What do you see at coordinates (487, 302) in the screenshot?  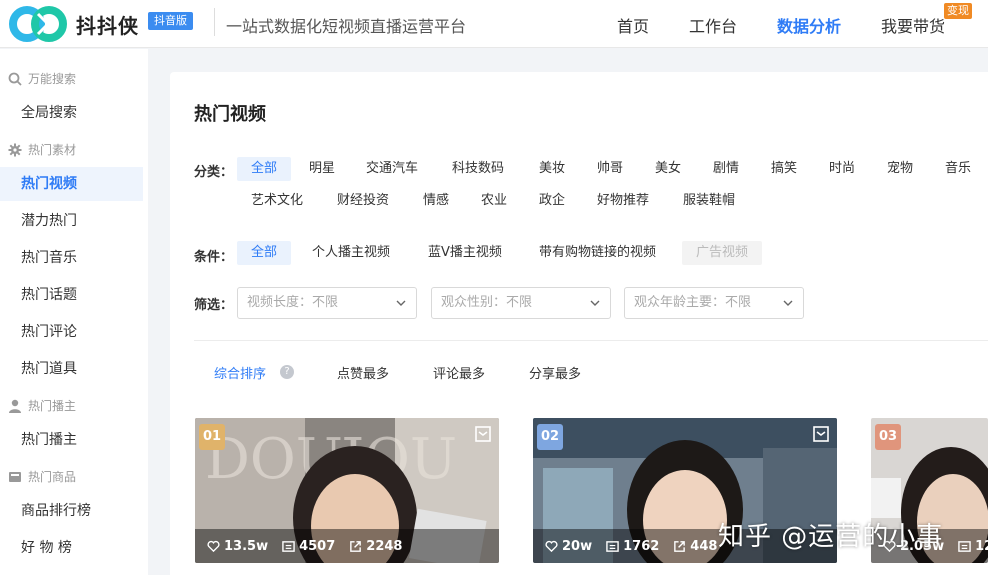 I see `select-value: 观众性别：不限` at bounding box center [487, 302].